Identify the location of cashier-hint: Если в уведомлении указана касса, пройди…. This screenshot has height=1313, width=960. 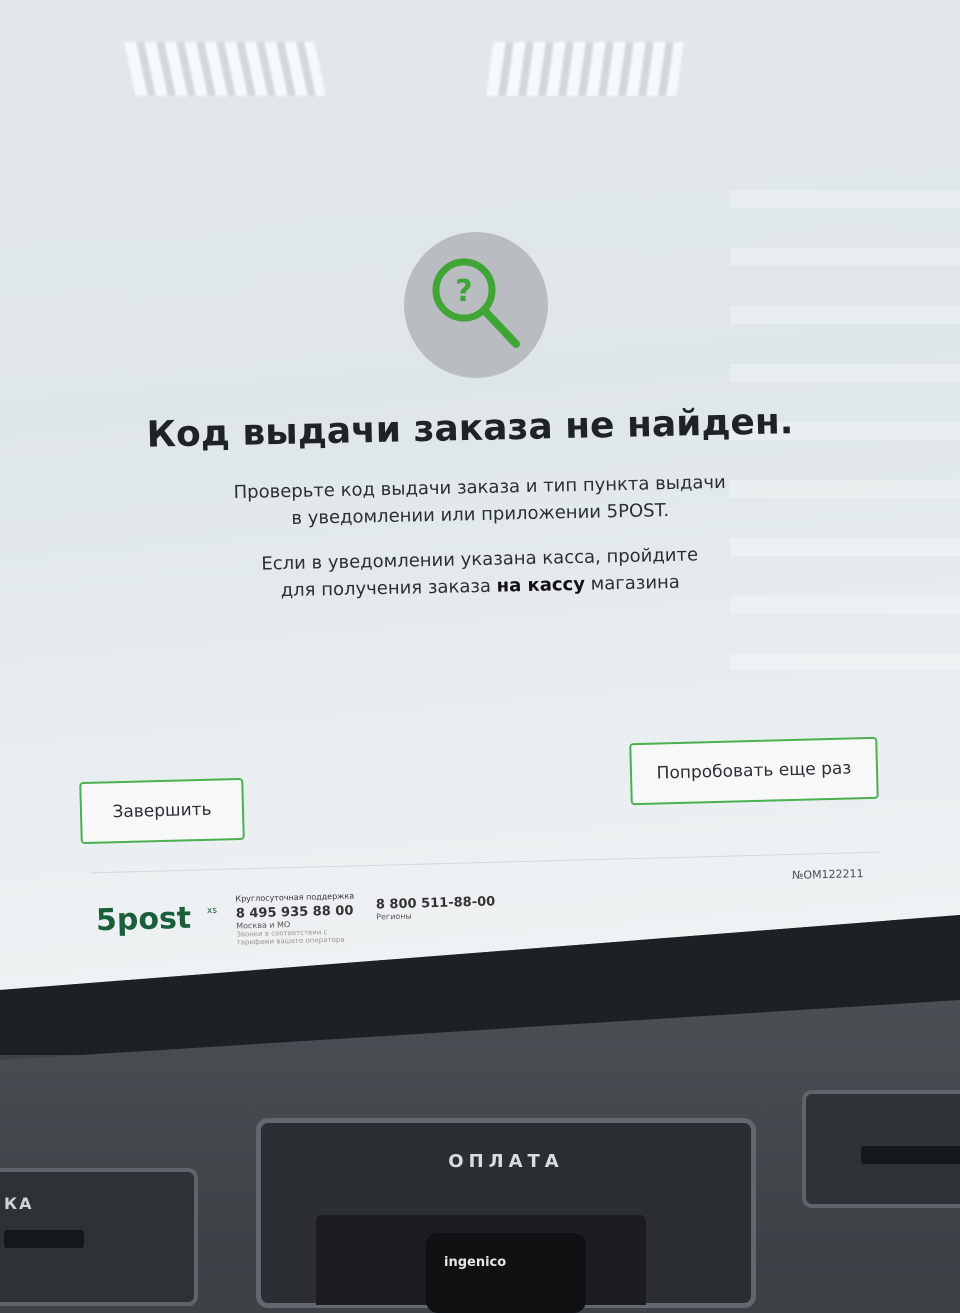
(480, 573).